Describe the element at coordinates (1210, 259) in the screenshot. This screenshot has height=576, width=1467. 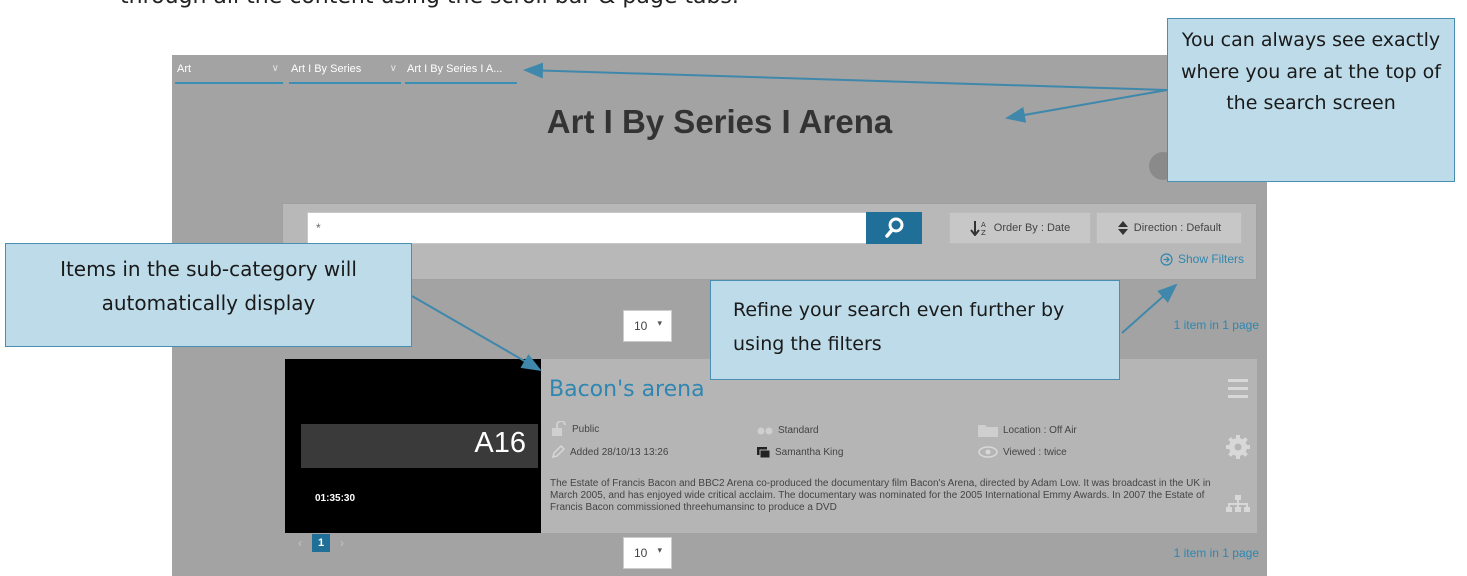
I see `show-filters-label: Show Filters` at that location.